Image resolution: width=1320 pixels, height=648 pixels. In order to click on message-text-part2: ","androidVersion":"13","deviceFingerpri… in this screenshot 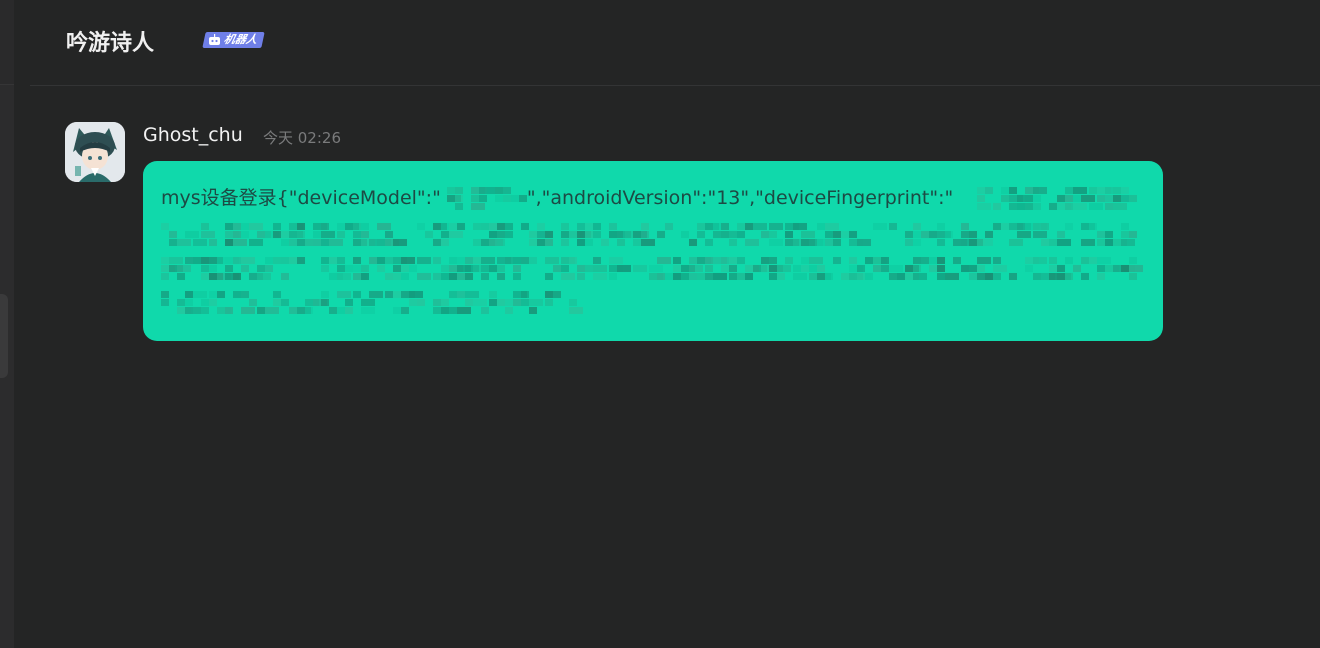, I will do `click(740, 198)`.